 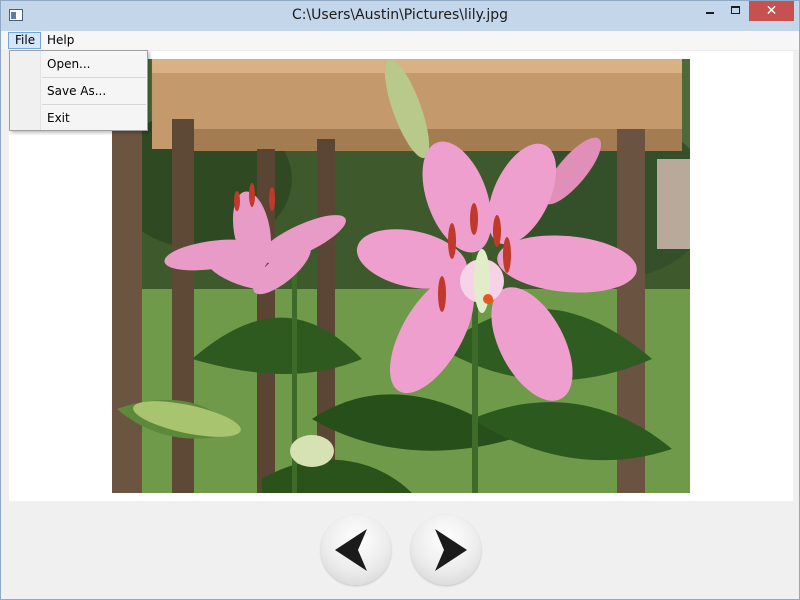 What do you see at coordinates (710, 11) in the screenshot?
I see `minimize-button` at bounding box center [710, 11].